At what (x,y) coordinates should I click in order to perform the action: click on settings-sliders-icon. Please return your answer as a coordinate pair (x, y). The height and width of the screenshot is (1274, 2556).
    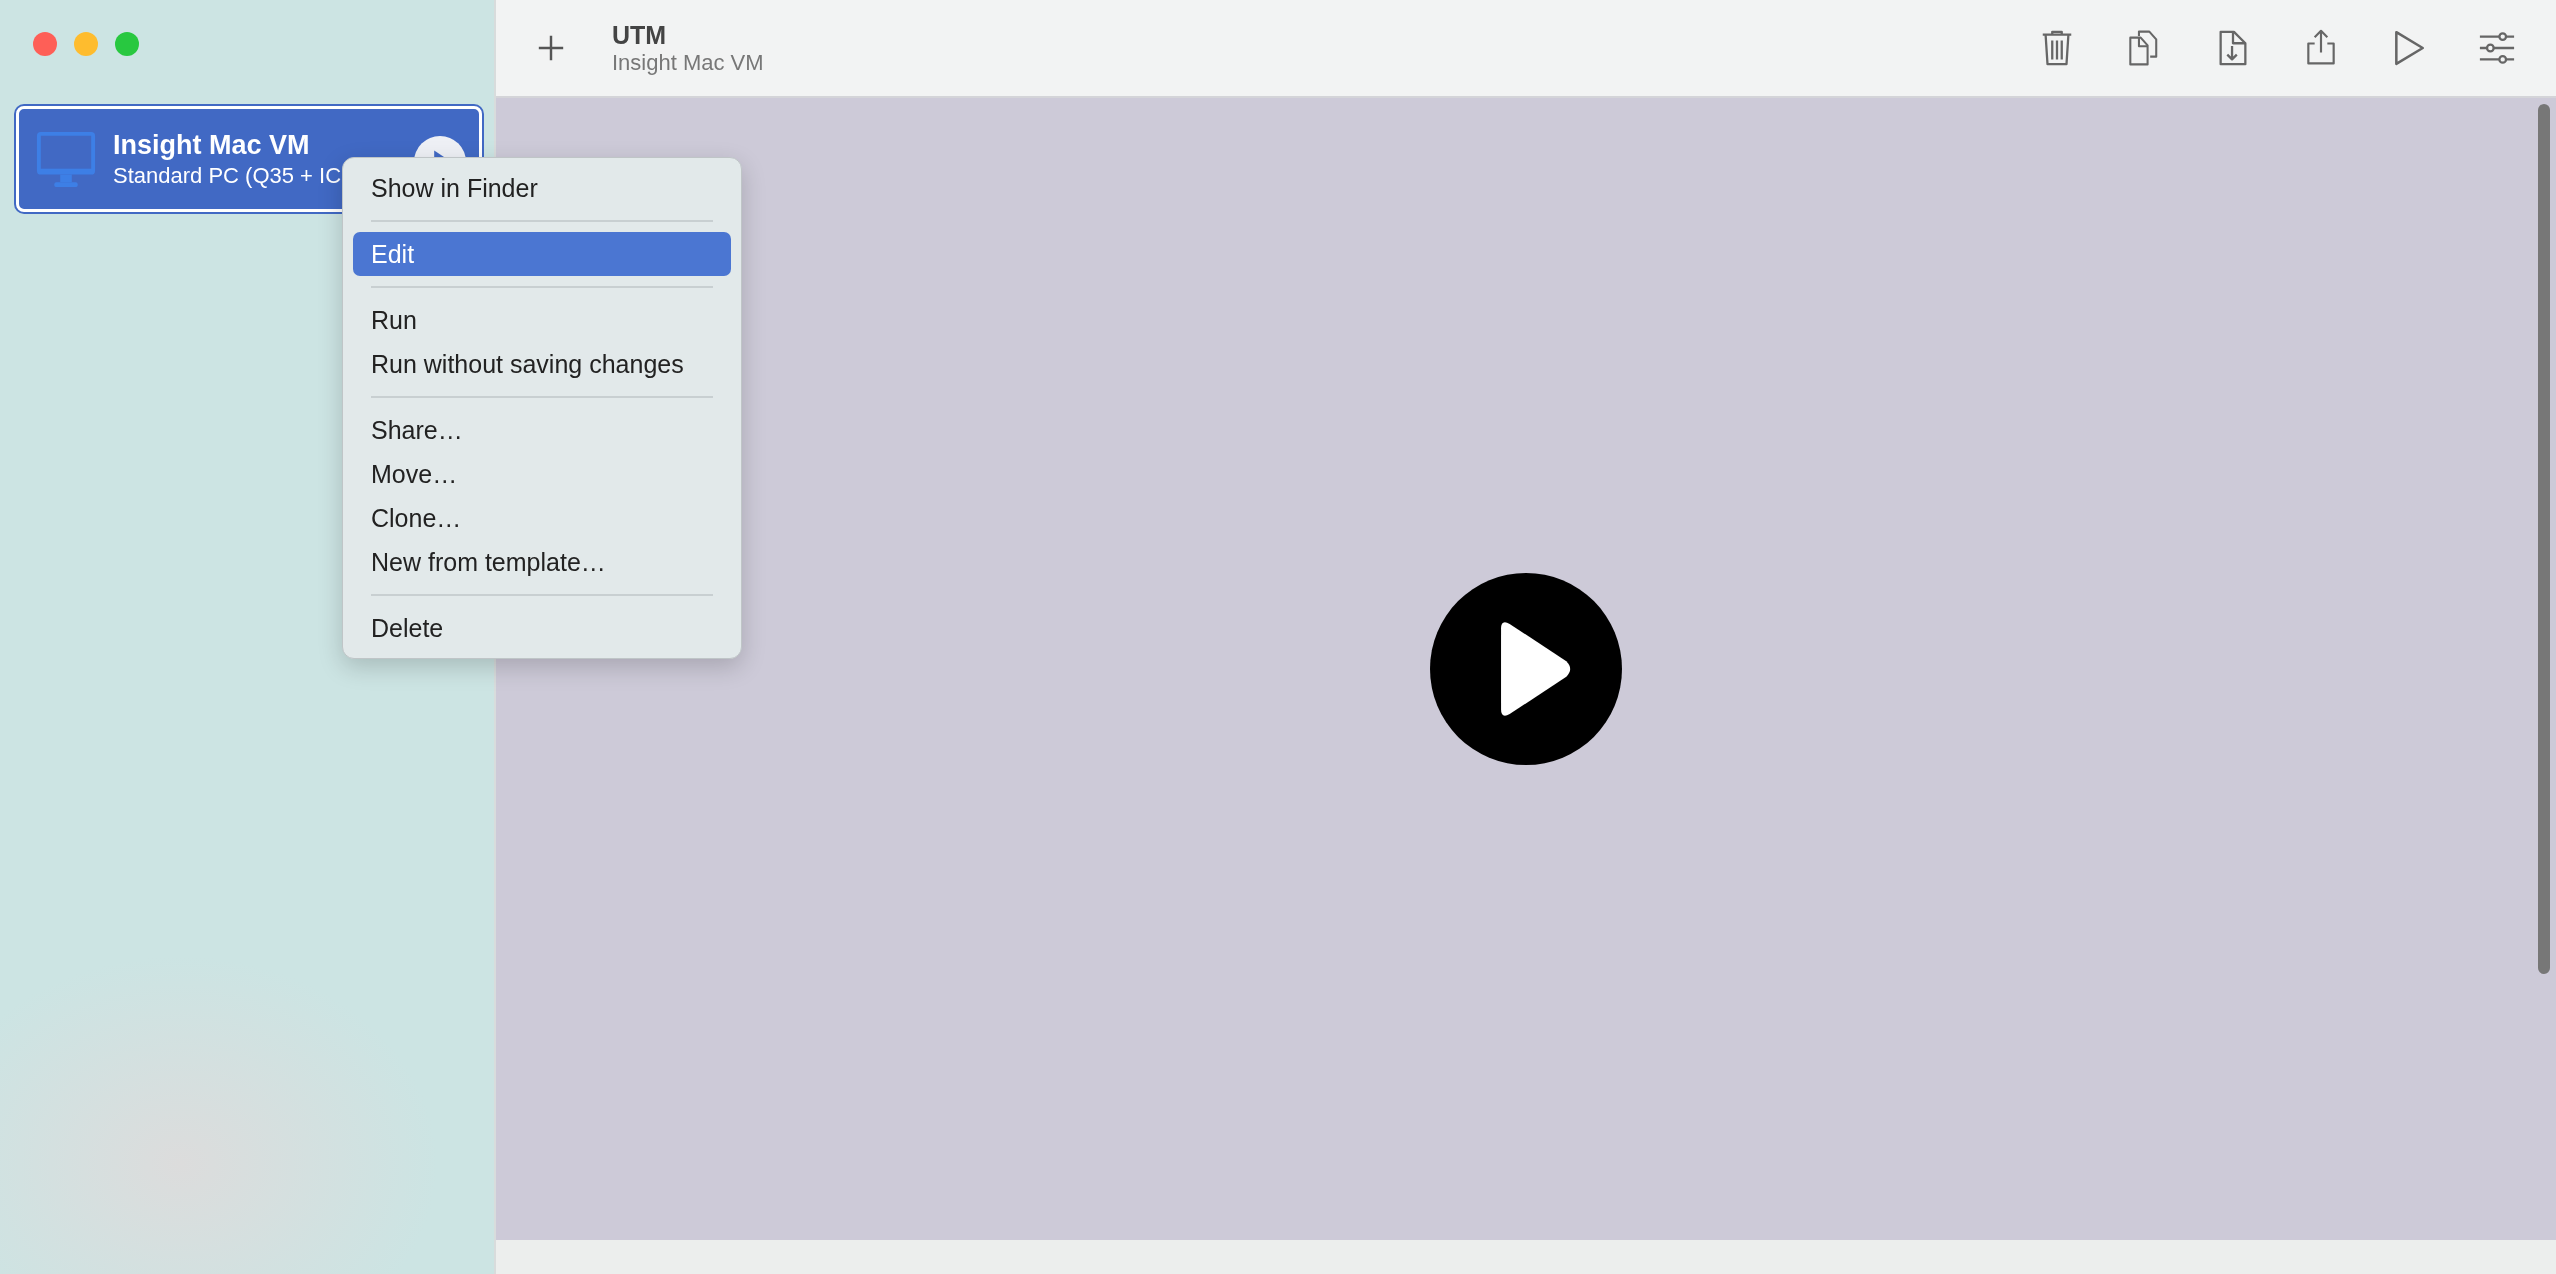
    Looking at the image, I should click on (2497, 48).